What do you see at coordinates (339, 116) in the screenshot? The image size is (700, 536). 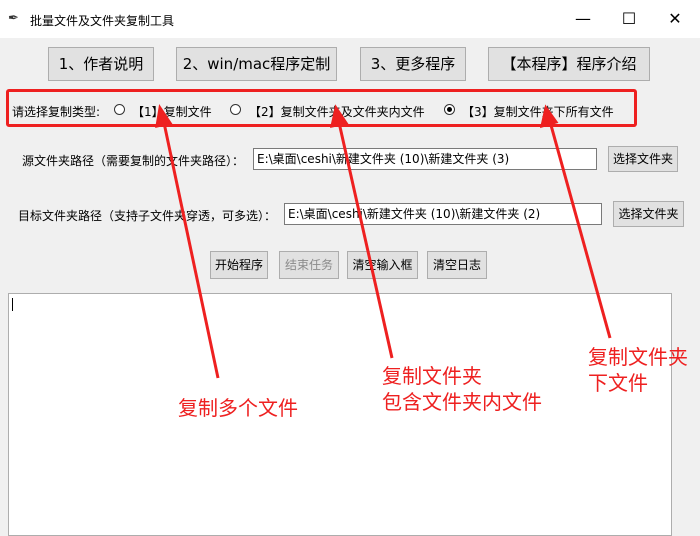 I see `arrowhead-option2` at bounding box center [339, 116].